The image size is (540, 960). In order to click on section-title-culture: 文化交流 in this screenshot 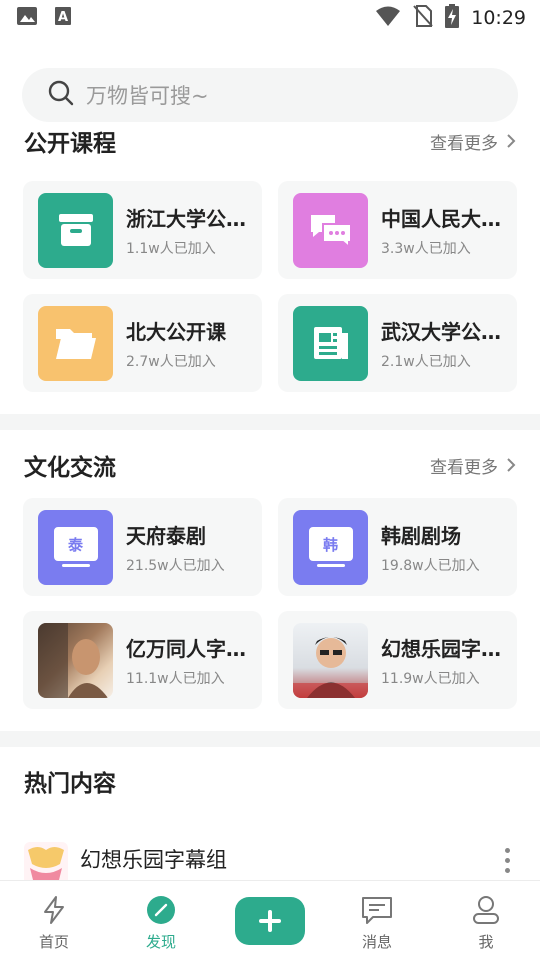, I will do `click(70, 468)`.